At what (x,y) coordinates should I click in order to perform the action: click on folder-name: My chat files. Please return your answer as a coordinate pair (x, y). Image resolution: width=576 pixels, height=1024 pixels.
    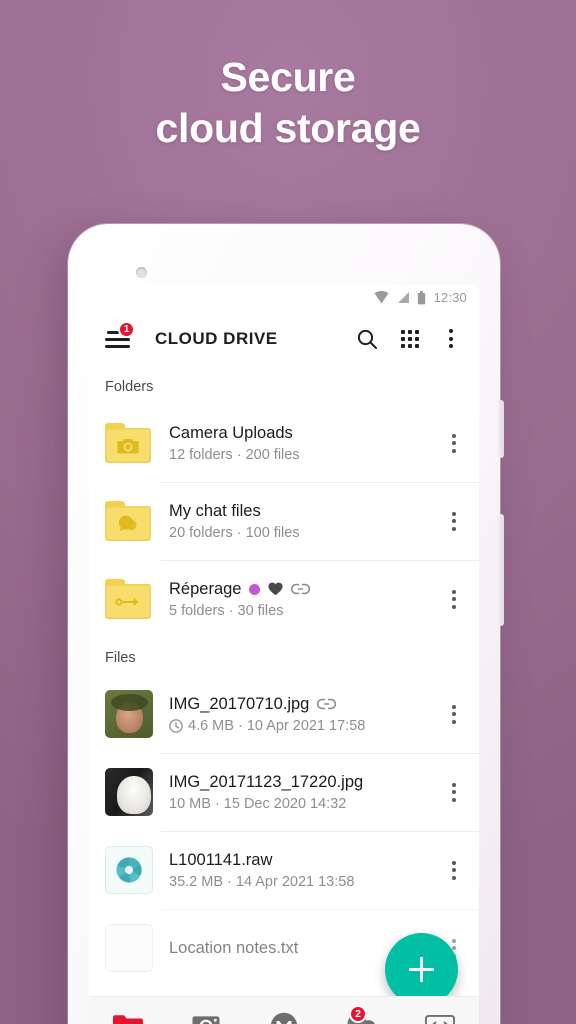
    Looking at the image, I should click on (304, 511).